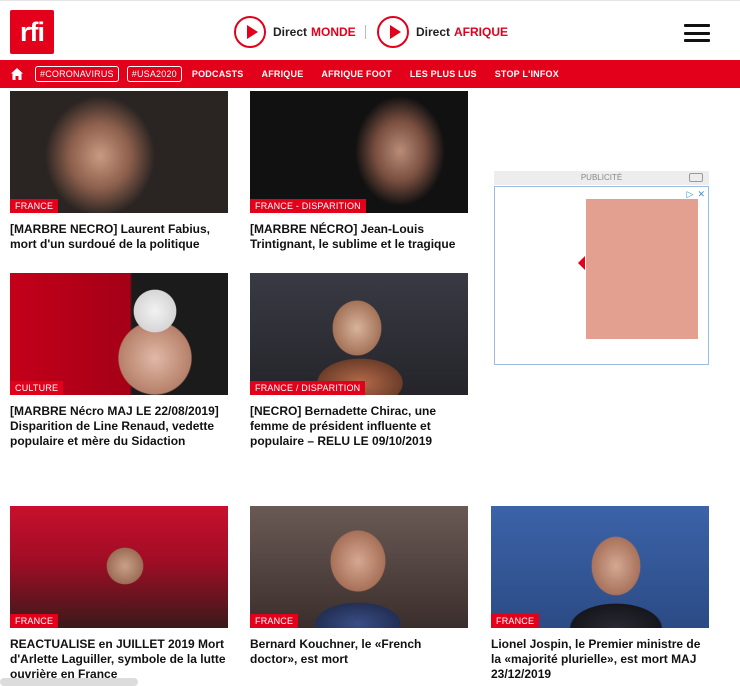 The height and width of the screenshot is (686, 740). I want to click on direct-afrique-button: Direct AFRIQUE, so click(442, 32).